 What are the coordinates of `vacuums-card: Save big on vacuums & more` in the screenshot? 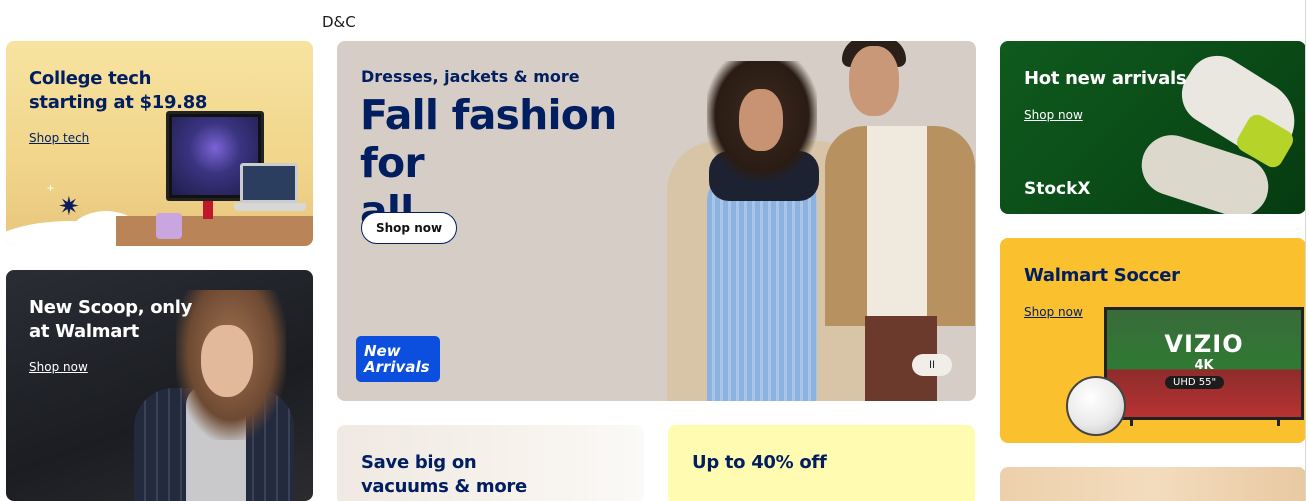 It's located at (490, 463).